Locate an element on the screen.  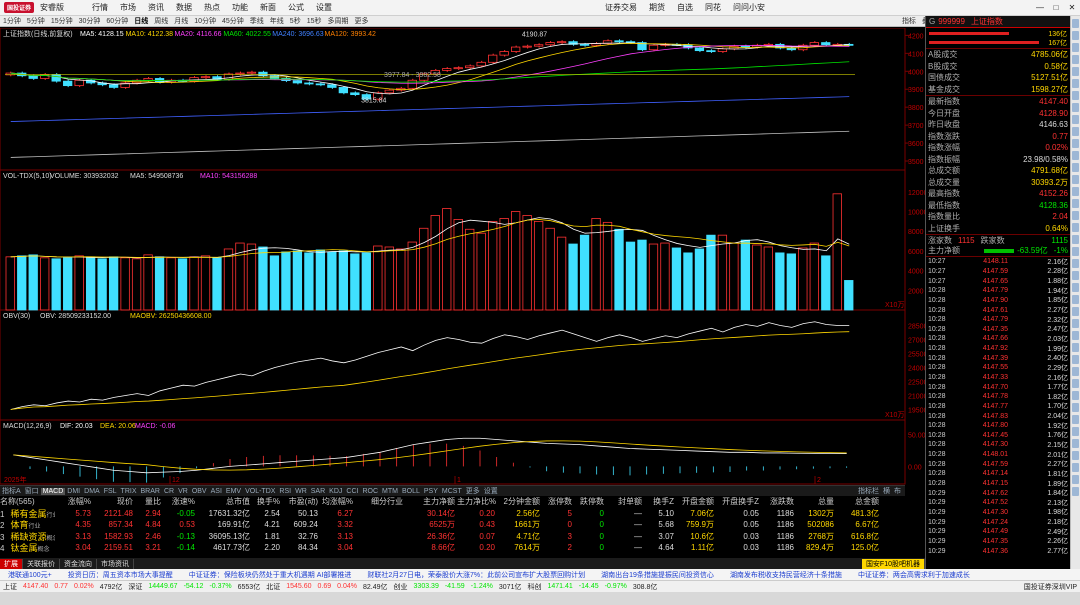
ticker-item: 湖南出台19条措施提振民间投资信心 is located at coordinates (657, 575).